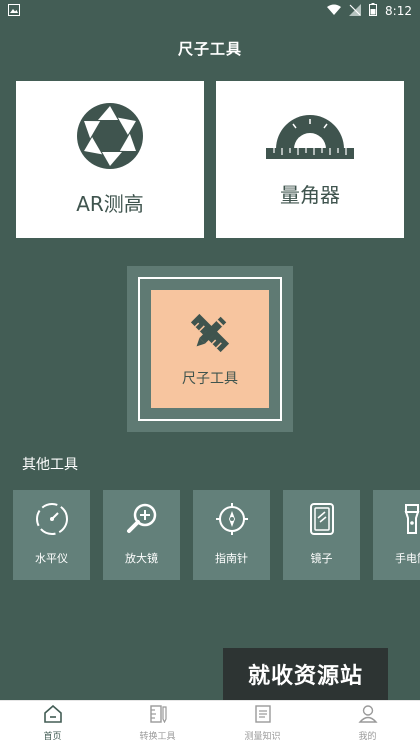 The width and height of the screenshot is (420, 746). I want to click on home-icon, so click(53, 715).